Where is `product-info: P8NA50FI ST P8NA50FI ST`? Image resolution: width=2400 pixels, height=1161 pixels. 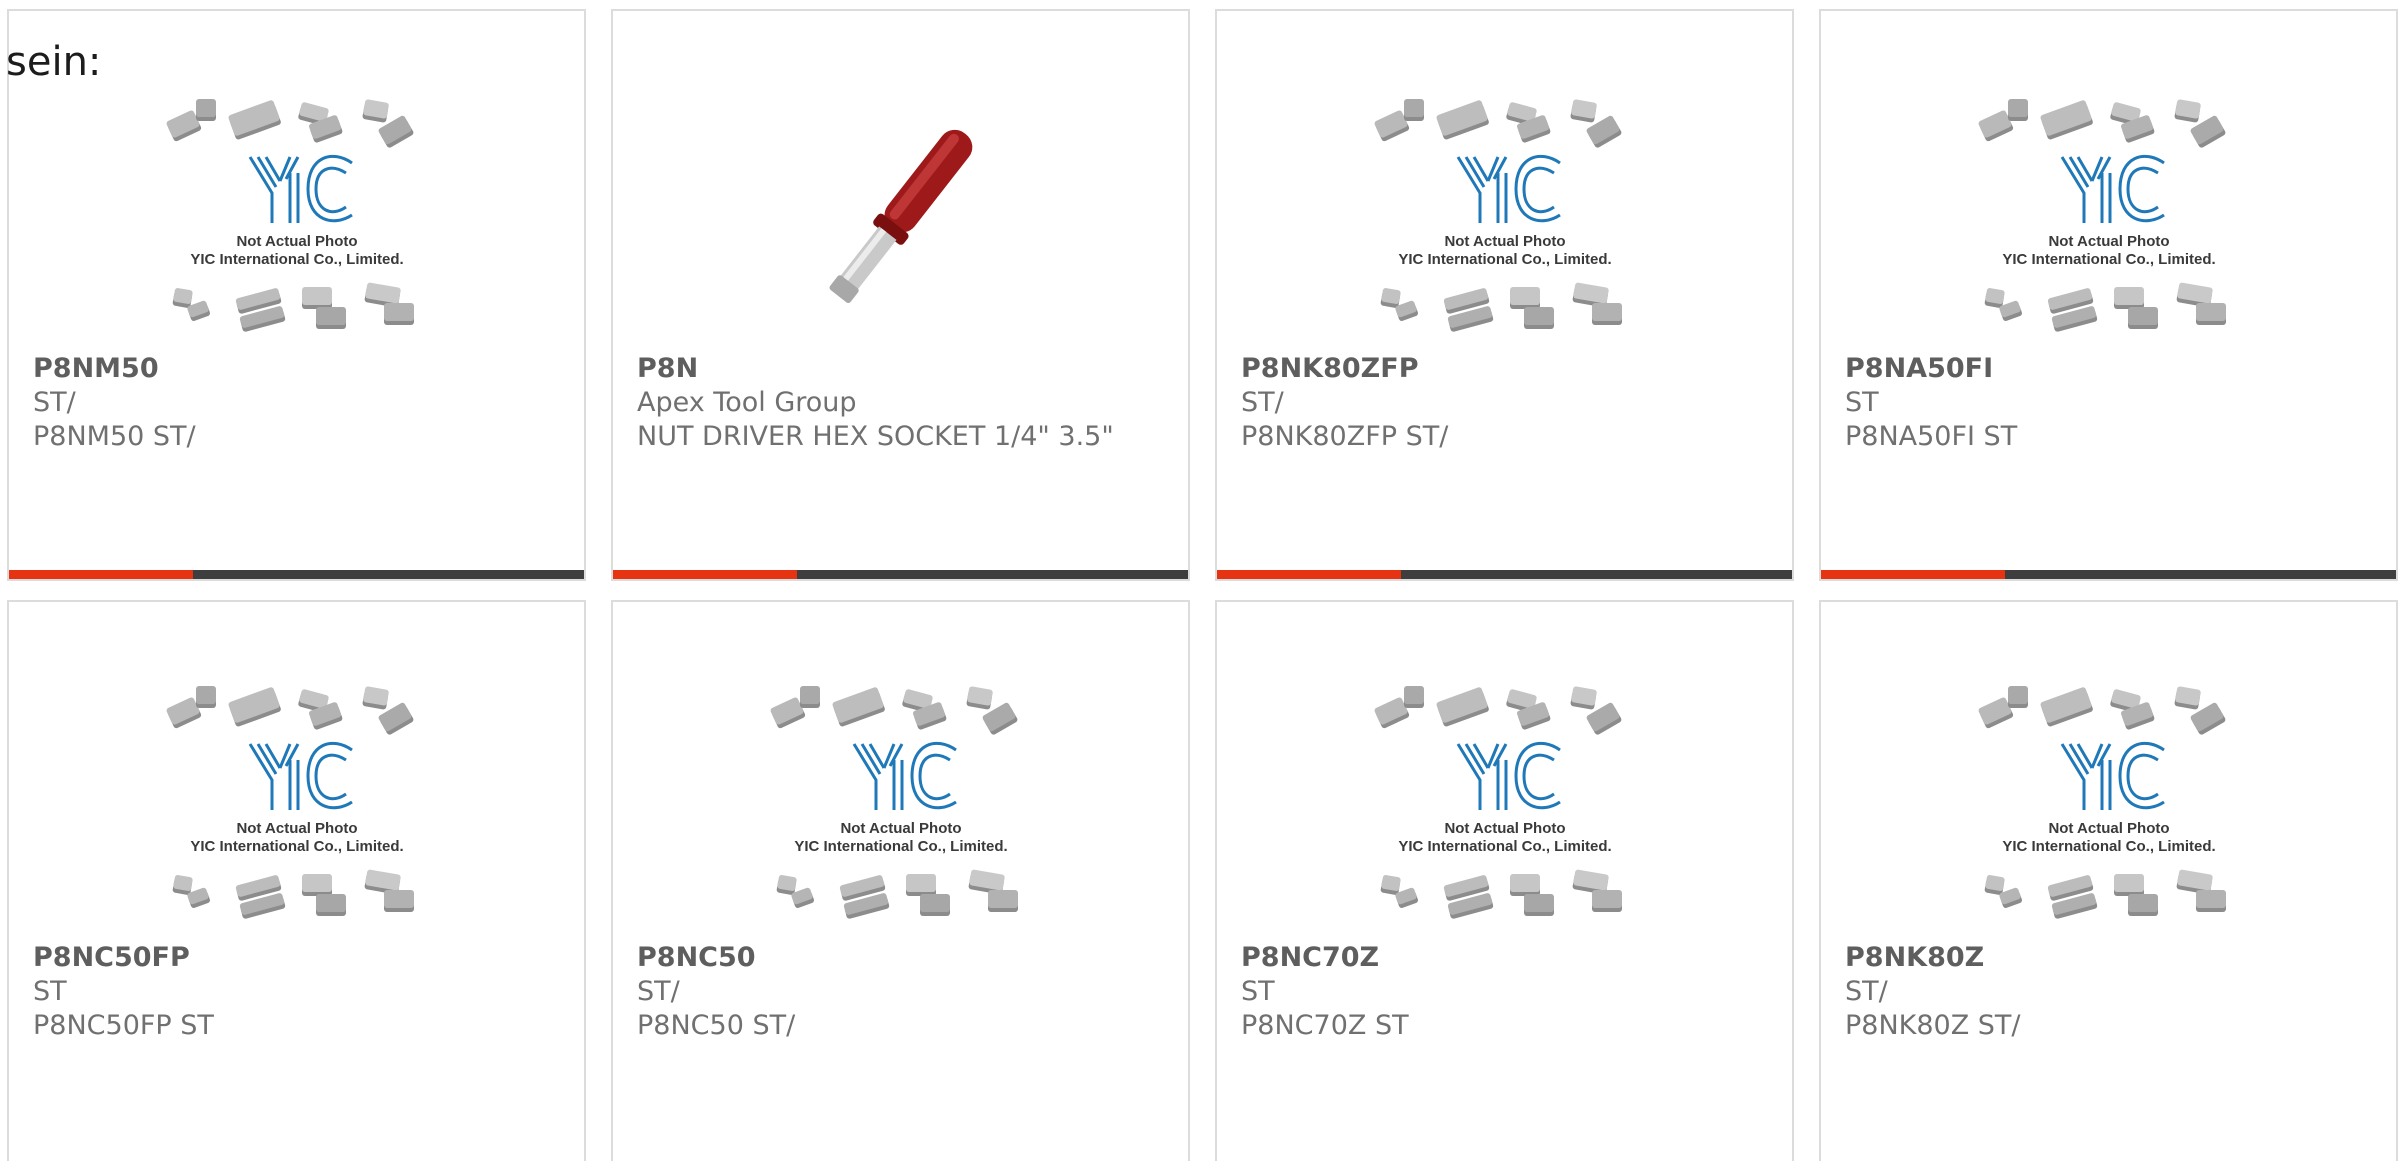 product-info: P8NA50FI ST P8NA50FI ST is located at coordinates (2110, 403).